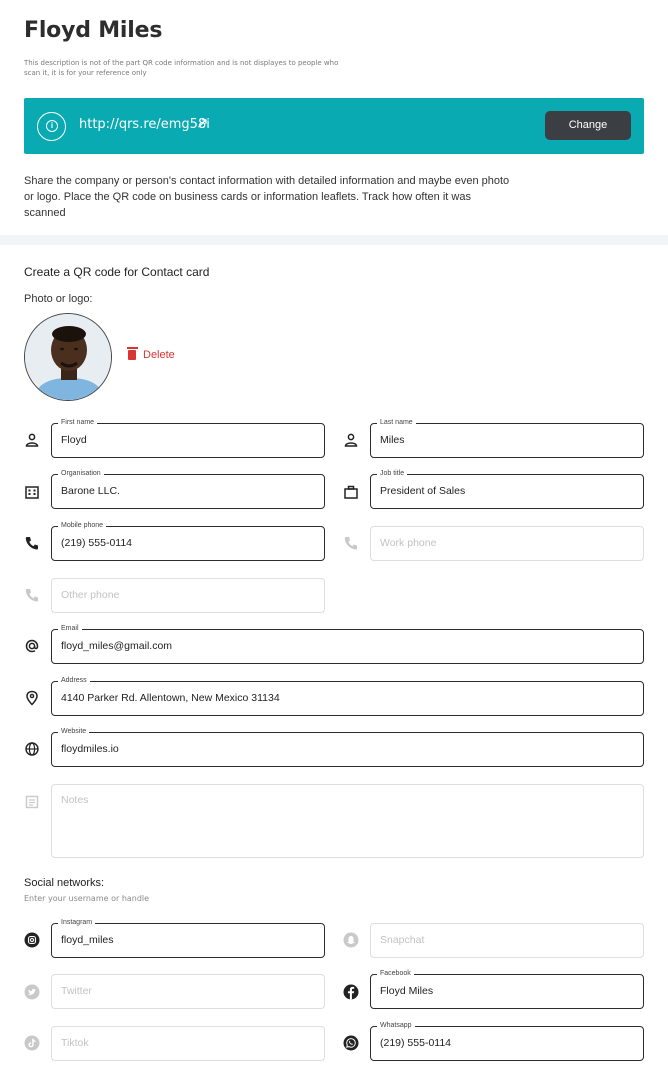 This screenshot has height=1086, width=668. I want to click on mobile-phone-field: Mobile phone (219) 555-0114, so click(188, 541).